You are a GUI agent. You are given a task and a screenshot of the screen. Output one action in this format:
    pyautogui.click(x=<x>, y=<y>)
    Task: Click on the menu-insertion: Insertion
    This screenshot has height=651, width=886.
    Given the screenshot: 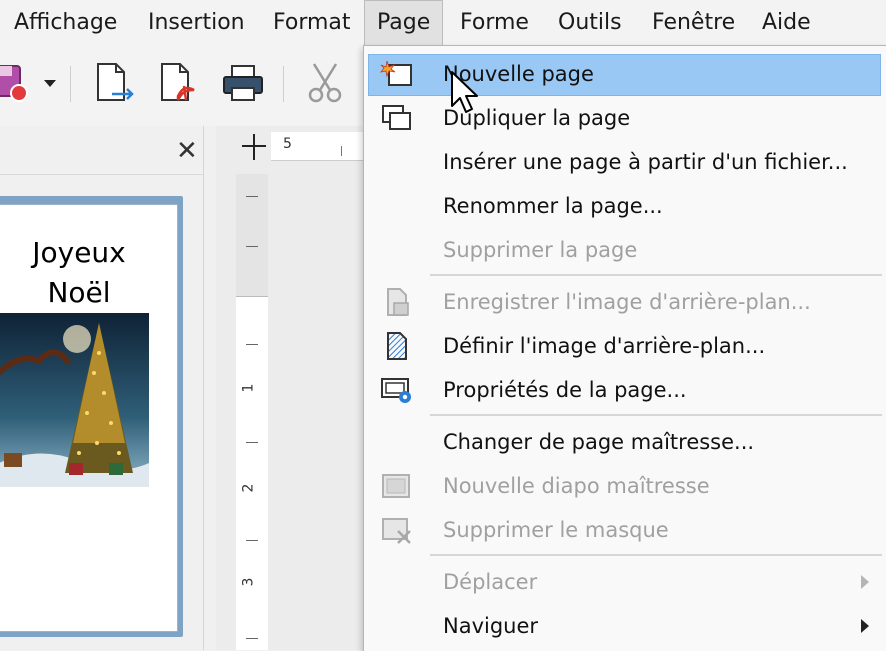 What is the action you would take?
    pyautogui.click(x=196, y=23)
    